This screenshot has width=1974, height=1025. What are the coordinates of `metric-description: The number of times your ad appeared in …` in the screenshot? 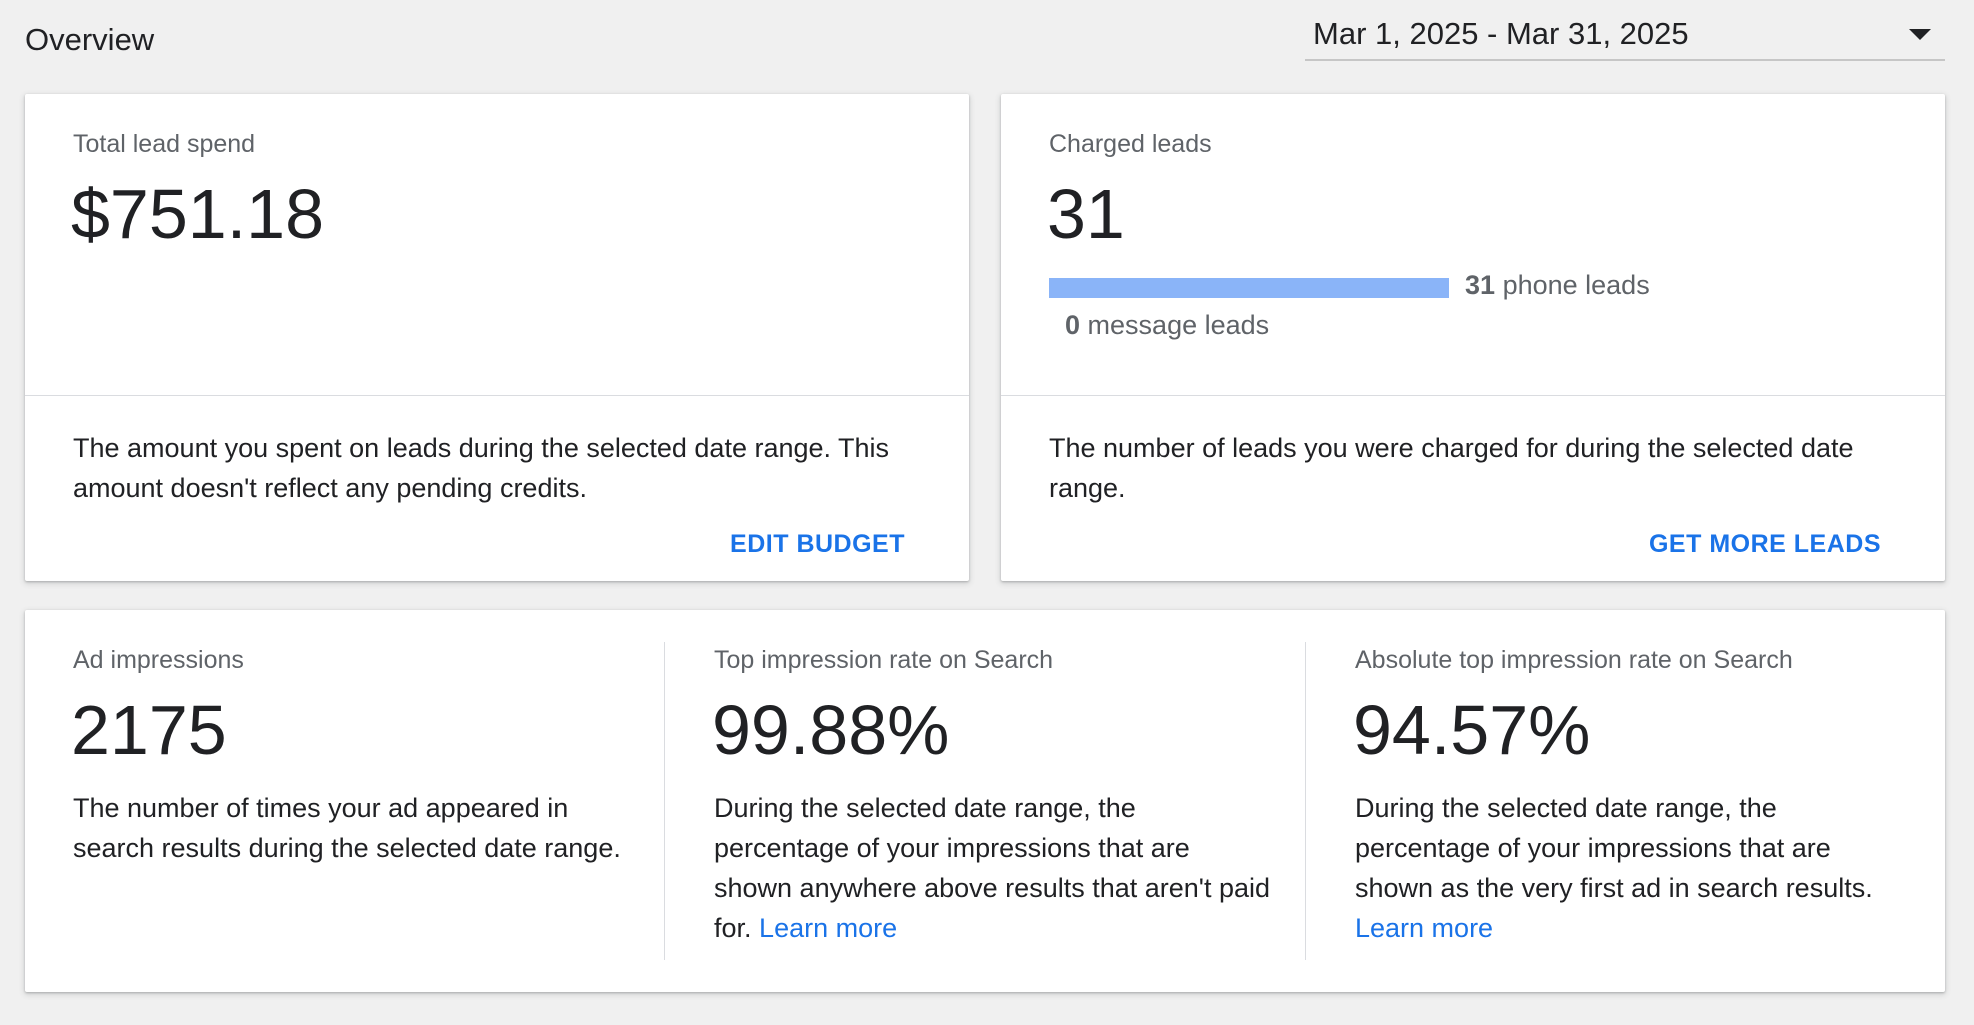 It's located at (347, 828).